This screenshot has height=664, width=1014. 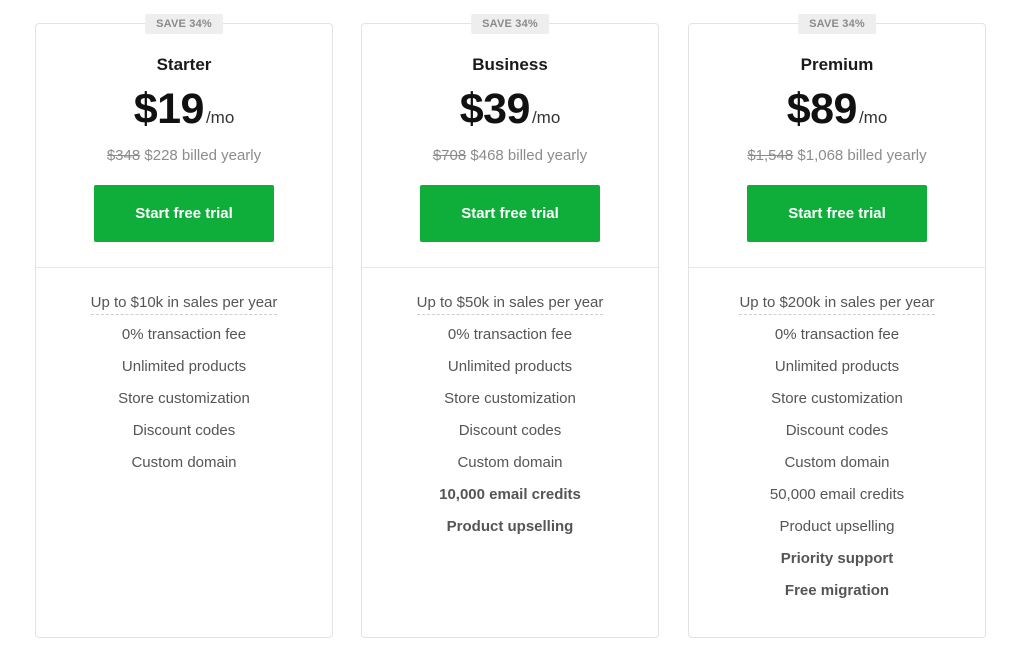 I want to click on billing-info: $708 $468 billed yearly, so click(x=510, y=156).